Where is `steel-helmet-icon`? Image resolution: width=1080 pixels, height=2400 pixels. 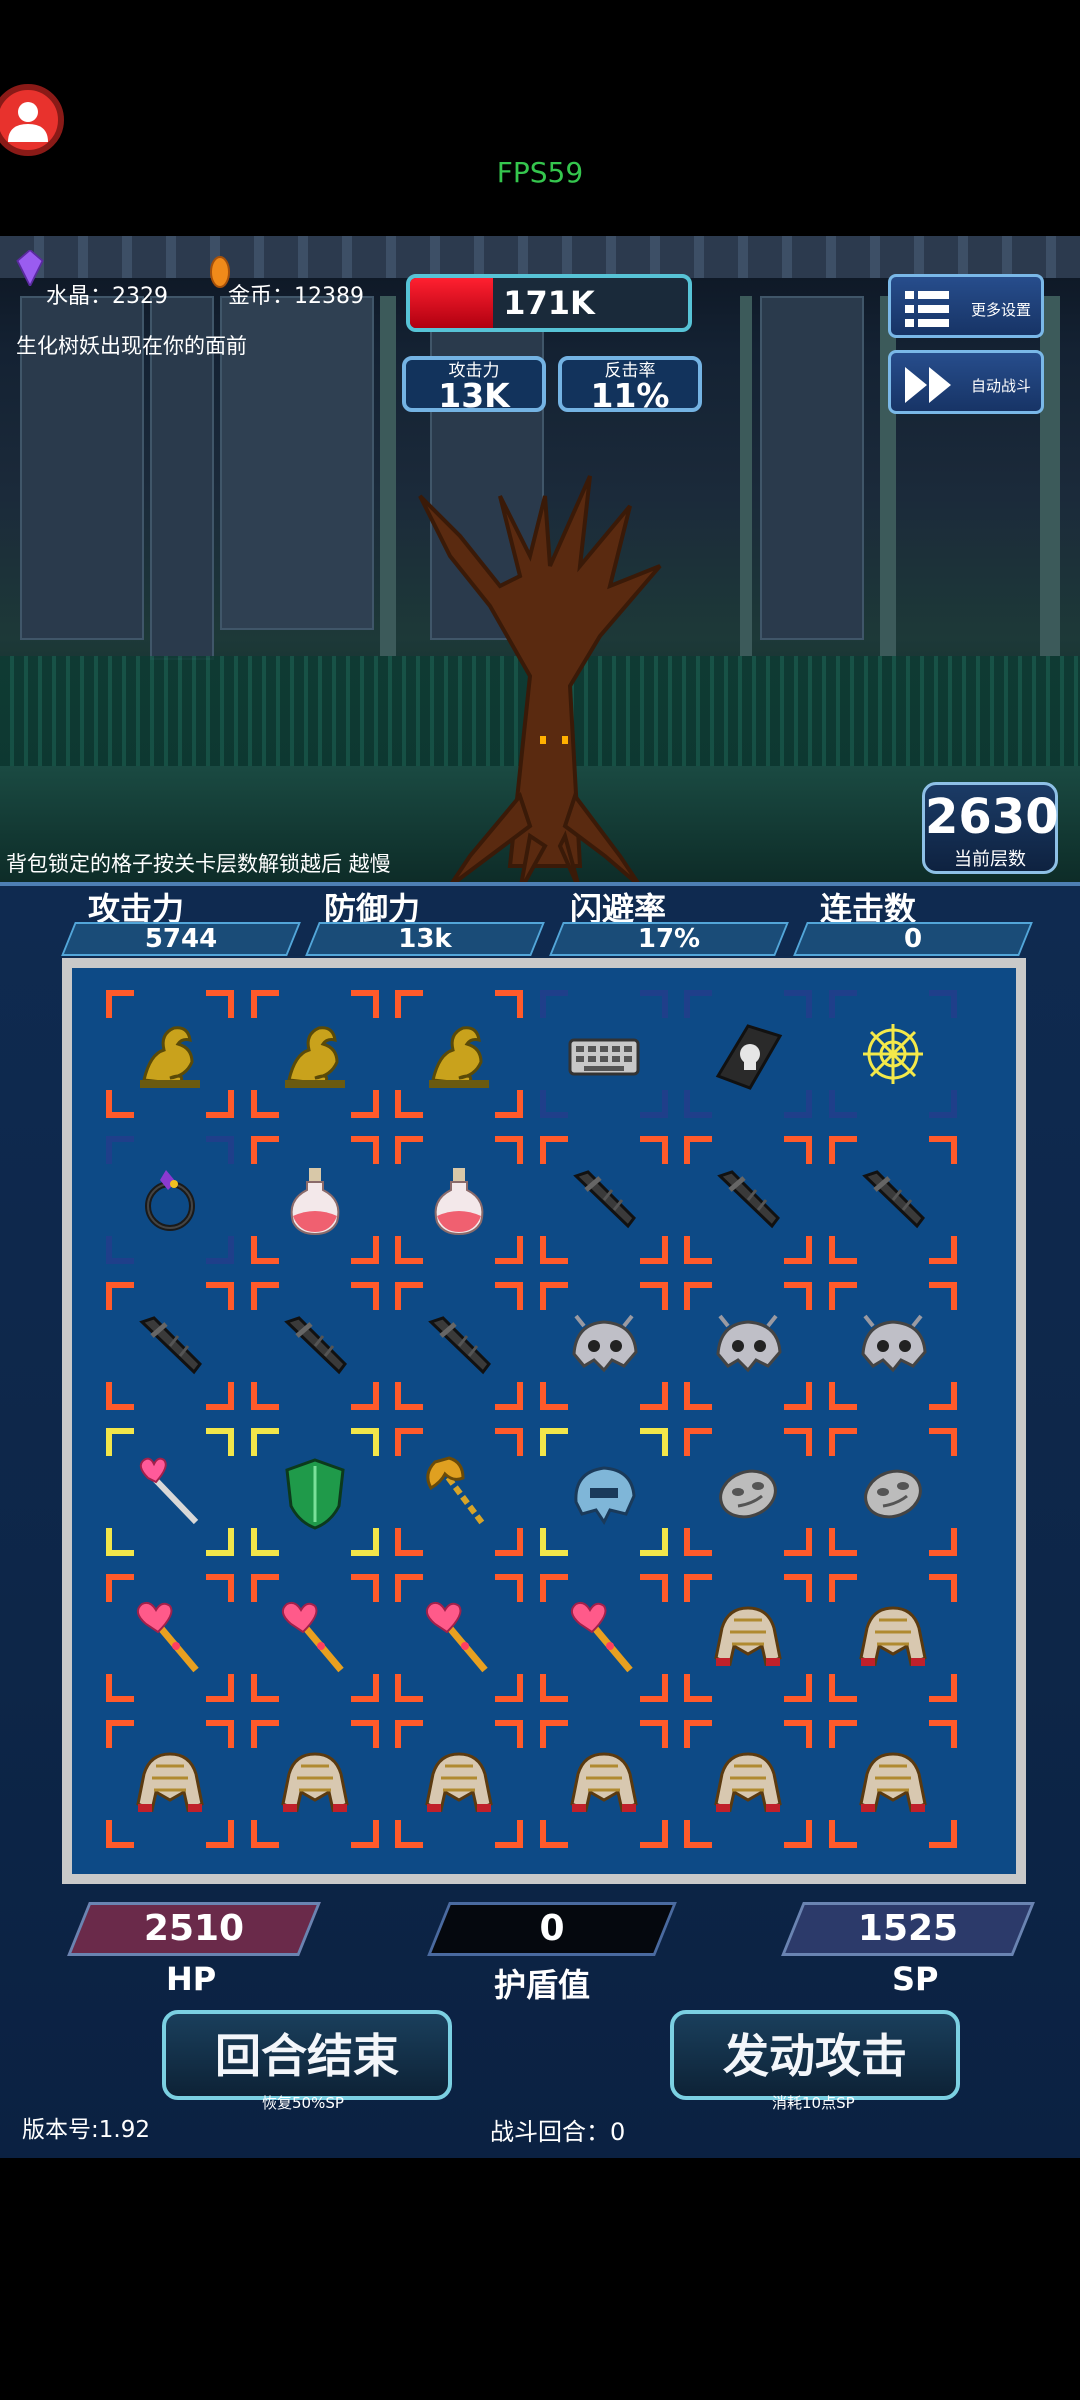 steel-helmet-icon is located at coordinates (605, 1495).